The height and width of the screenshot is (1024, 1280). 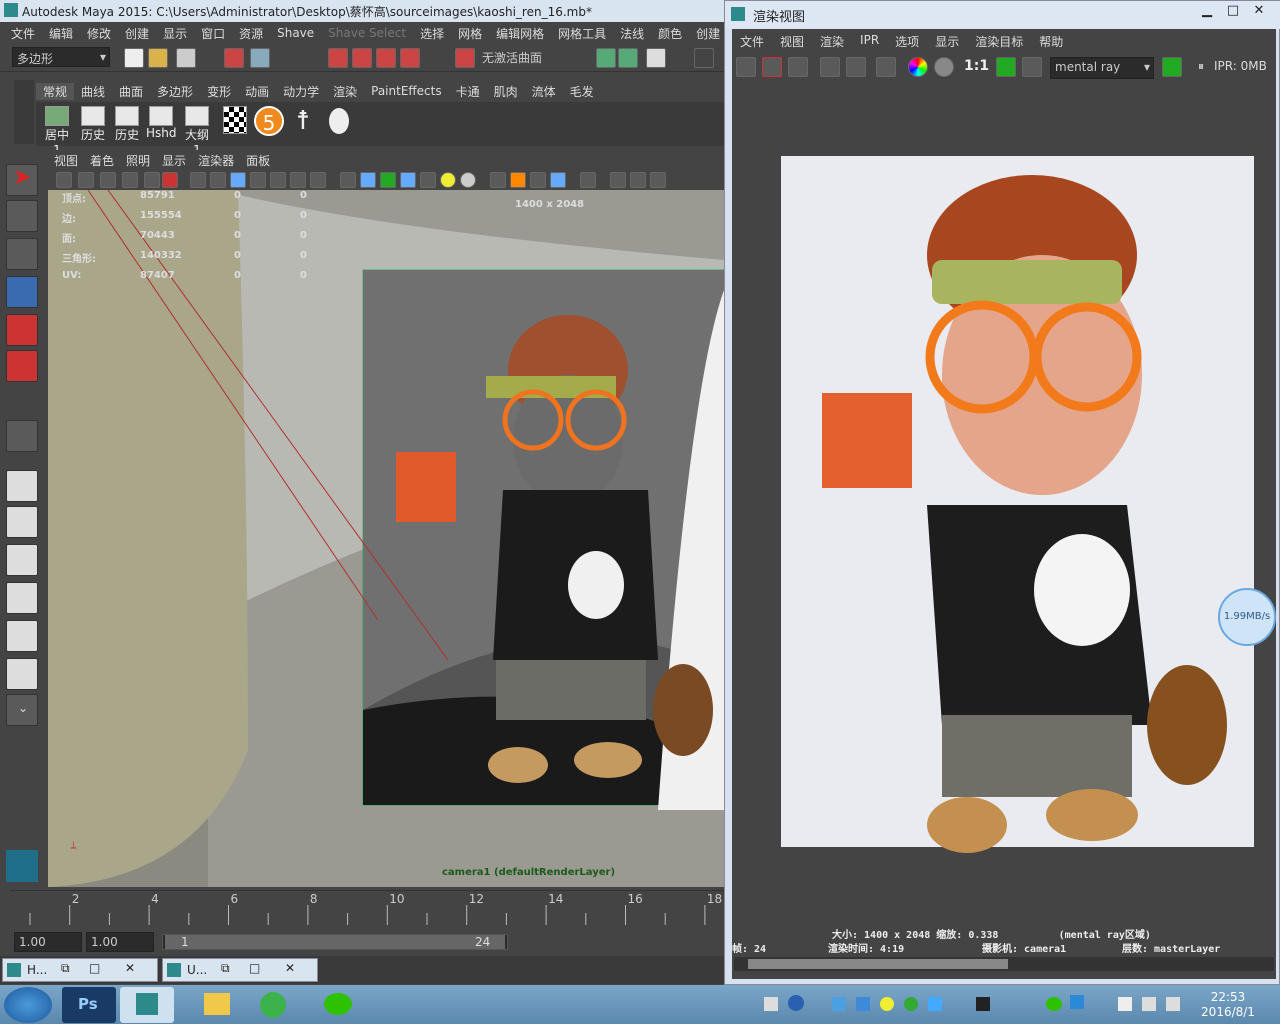 I want to click on upload-icon, so click(x=1077, y=1002).